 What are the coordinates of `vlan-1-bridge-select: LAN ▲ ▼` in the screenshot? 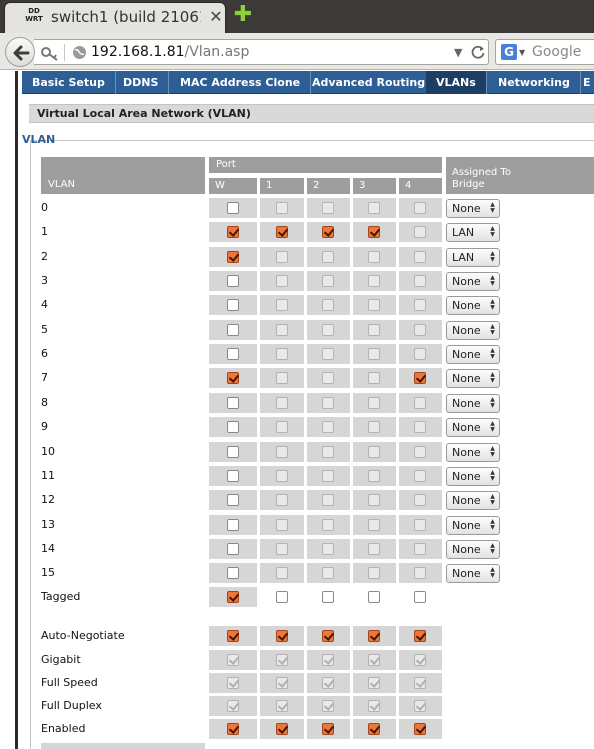 It's located at (473, 232).